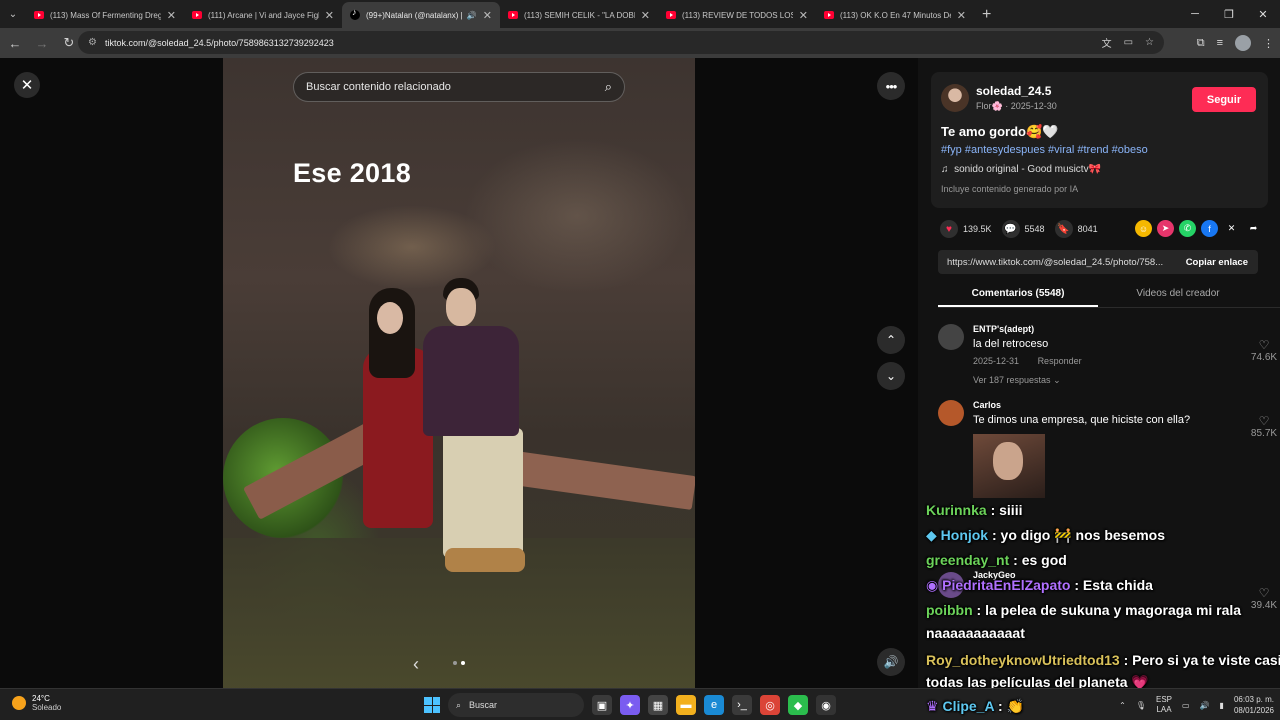 This screenshot has width=1280, height=720. Describe the element at coordinates (891, 340) in the screenshot. I see `previous-post-button: ⌃` at that location.